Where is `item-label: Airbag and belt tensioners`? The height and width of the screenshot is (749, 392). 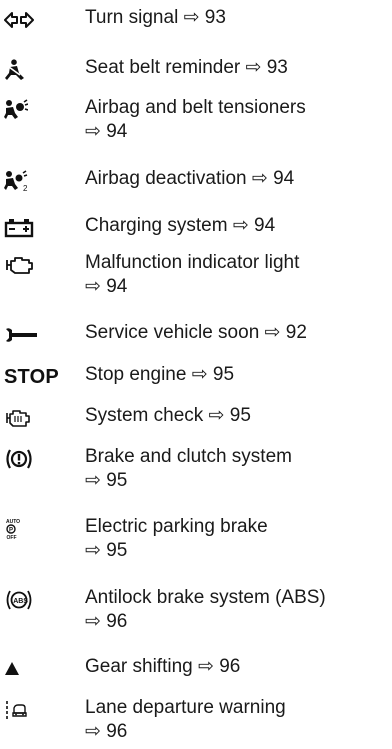
item-label: Airbag and belt tensioners is located at coordinates (195, 107).